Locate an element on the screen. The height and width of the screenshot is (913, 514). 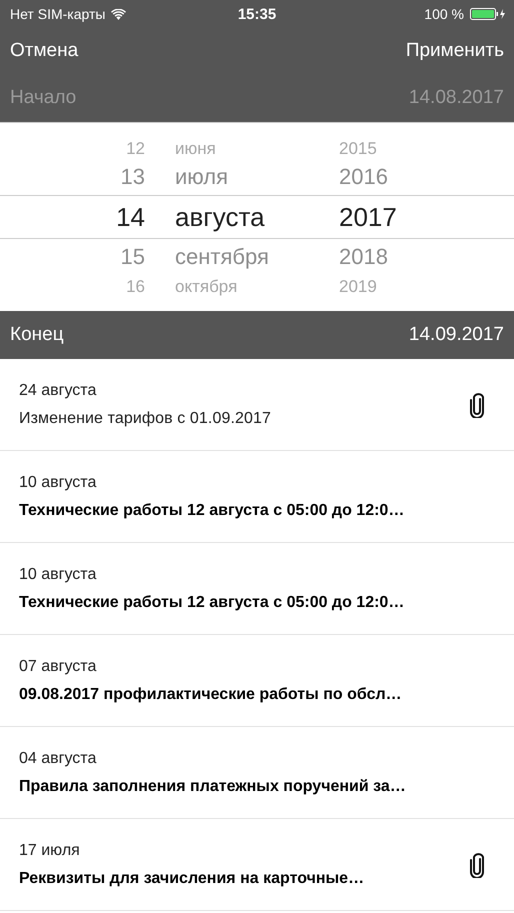
message-title: Изменение тарифов с 01.09.2017 is located at coordinates (145, 419).